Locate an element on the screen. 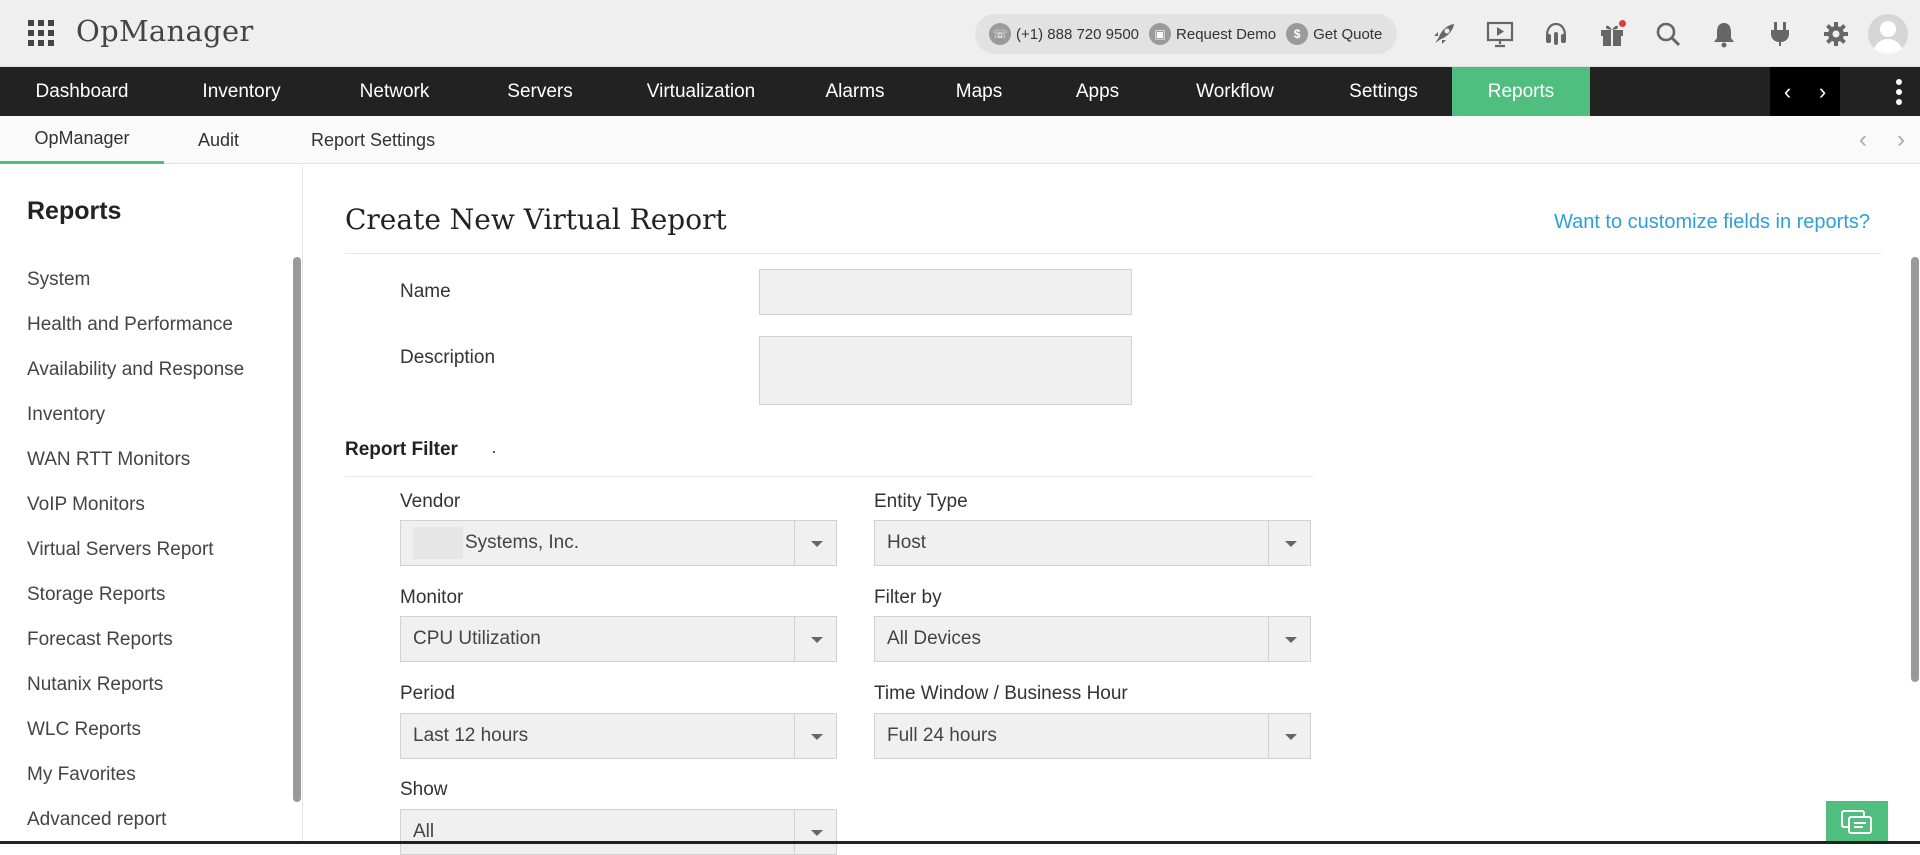 Image resolution: width=1920 pixels, height=855 pixels. name-input is located at coordinates (945, 292).